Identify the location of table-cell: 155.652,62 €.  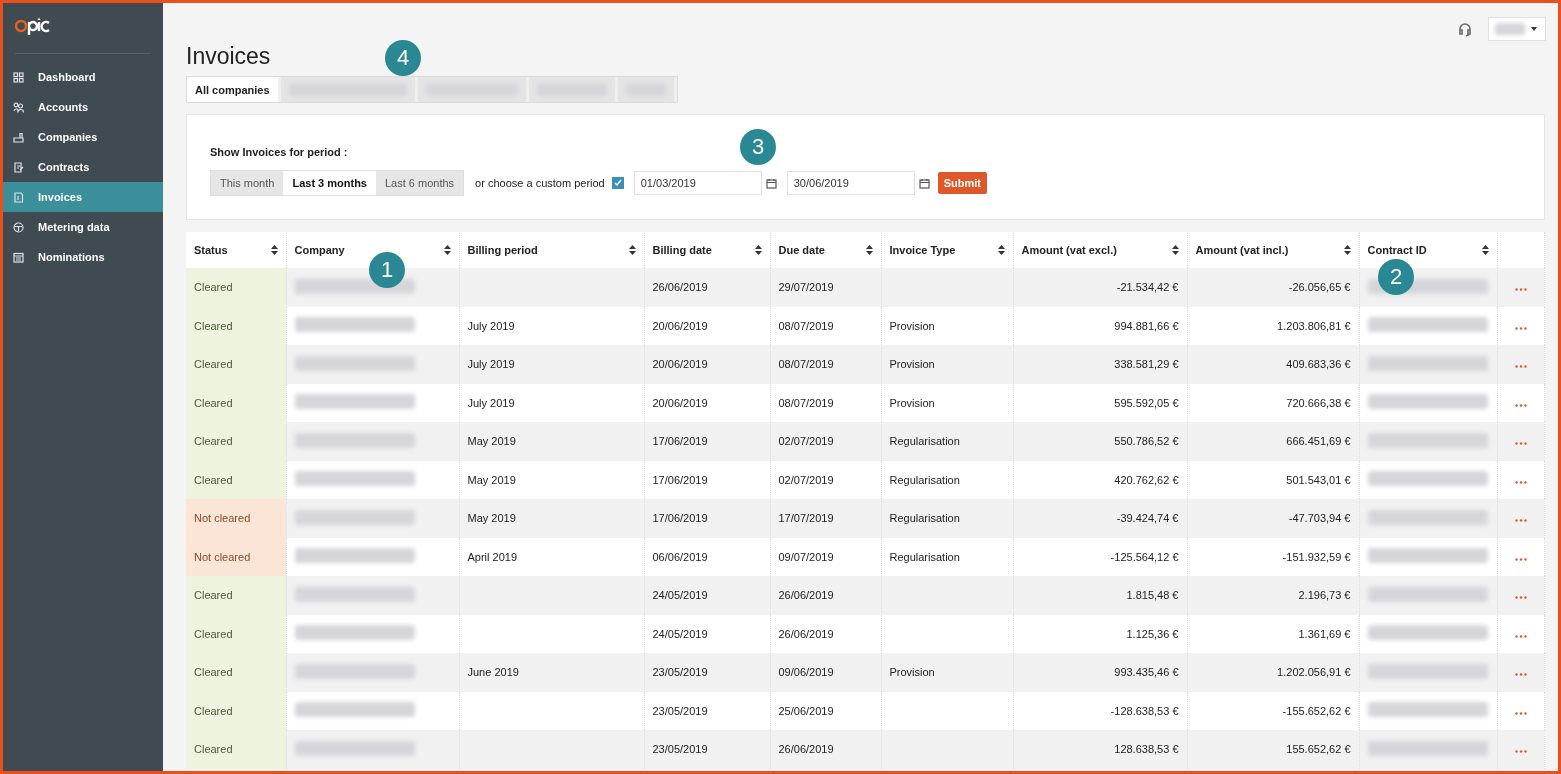
(1273, 749).